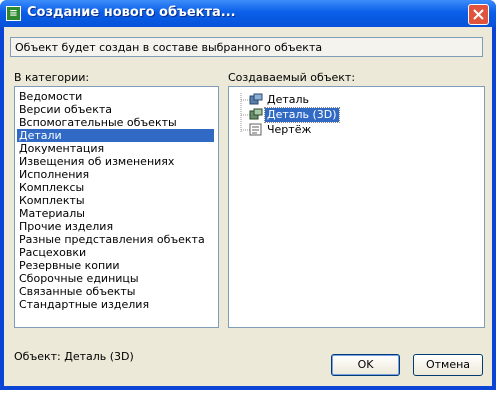  I want to click on objects-label: Создаваемый объект:, so click(292, 77).